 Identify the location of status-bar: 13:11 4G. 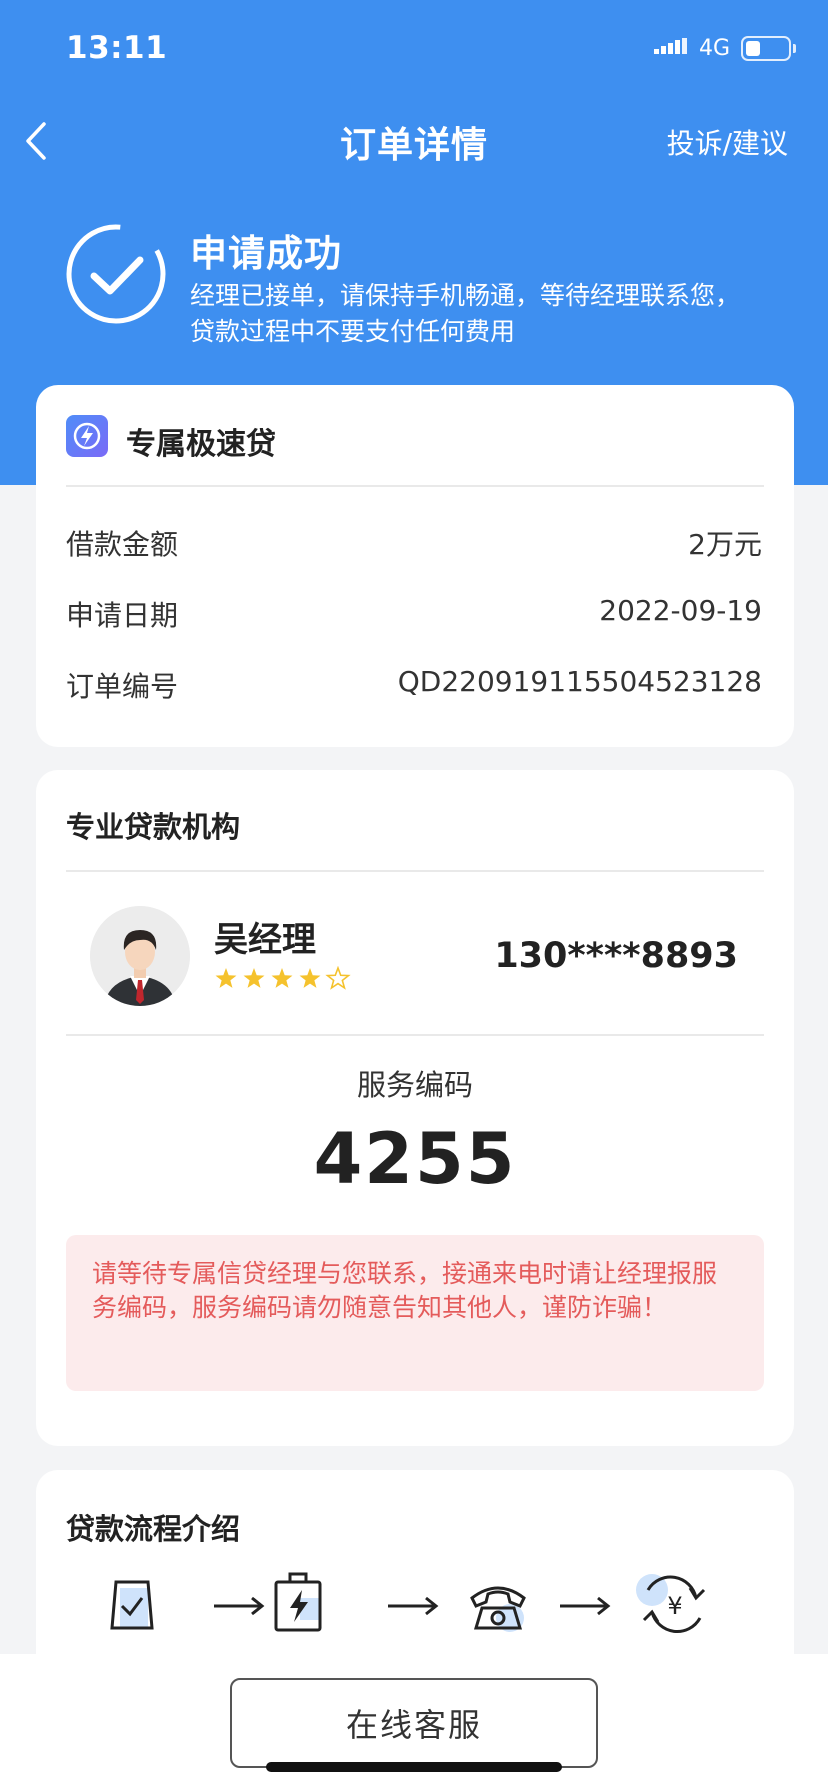
(414, 50).